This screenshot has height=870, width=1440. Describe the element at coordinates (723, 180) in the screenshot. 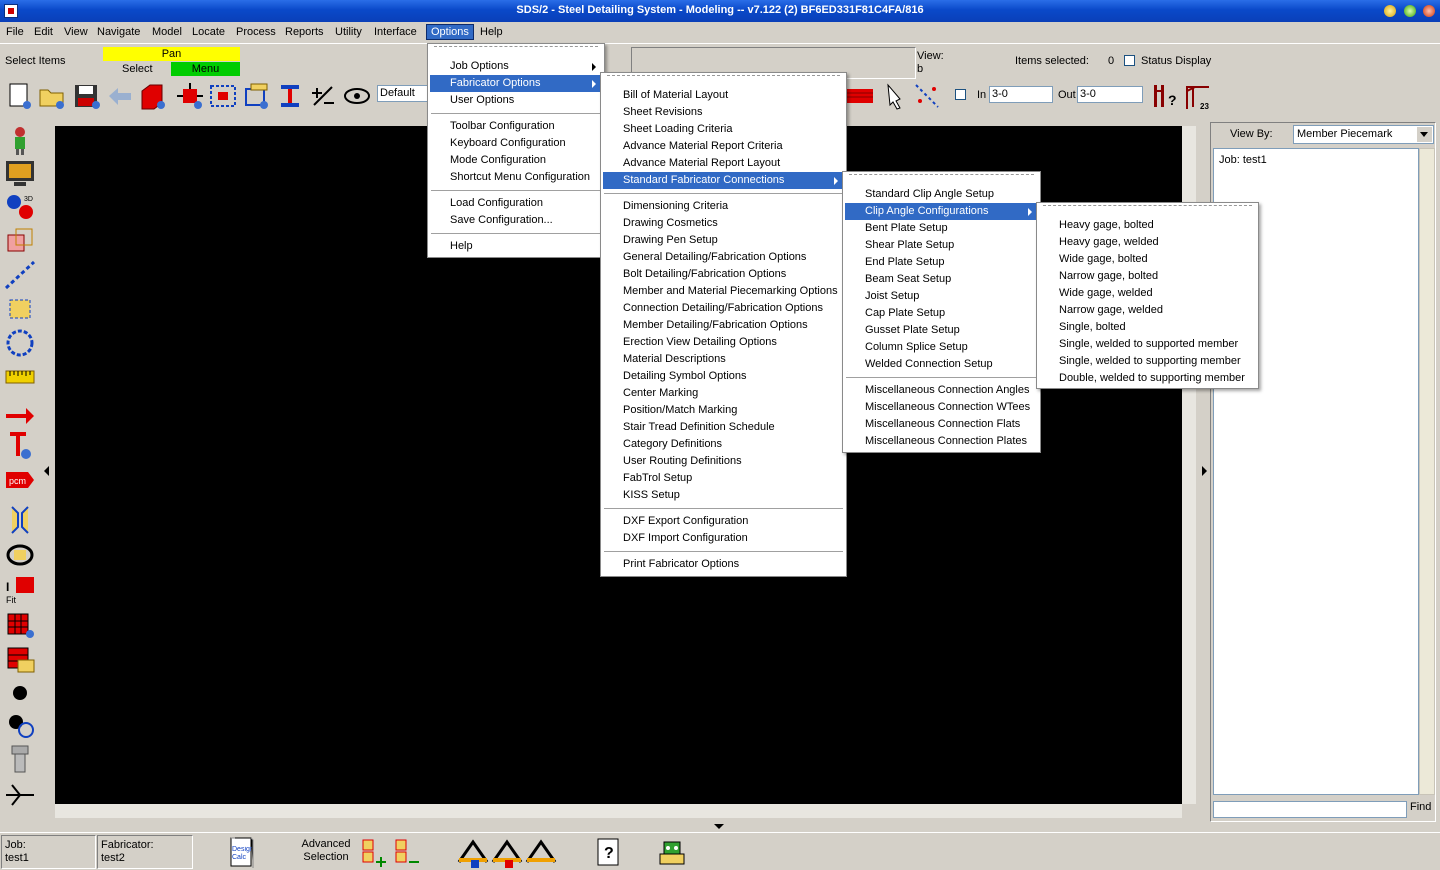

I see `menu-item-standard-fabricator-connections: Standard Fabricator Connections` at that location.